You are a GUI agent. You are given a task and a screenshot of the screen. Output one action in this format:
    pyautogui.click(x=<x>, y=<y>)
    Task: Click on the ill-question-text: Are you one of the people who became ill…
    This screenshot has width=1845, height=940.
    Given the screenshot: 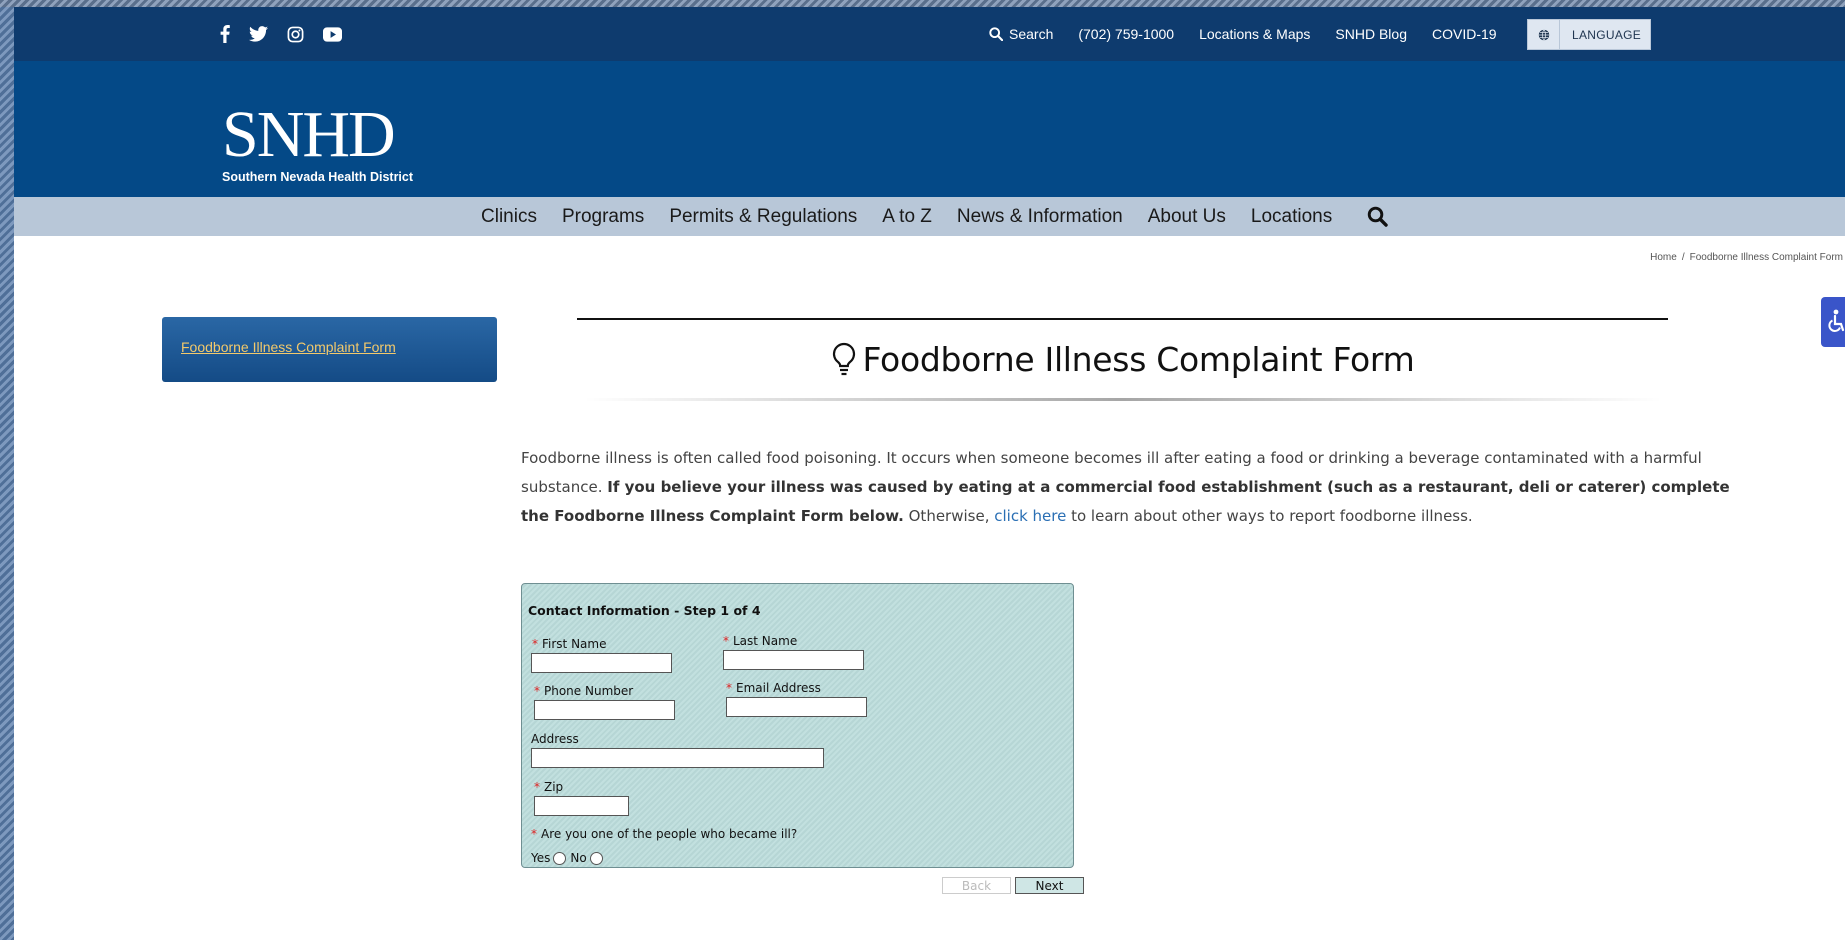 What is the action you would take?
    pyautogui.click(x=669, y=834)
    